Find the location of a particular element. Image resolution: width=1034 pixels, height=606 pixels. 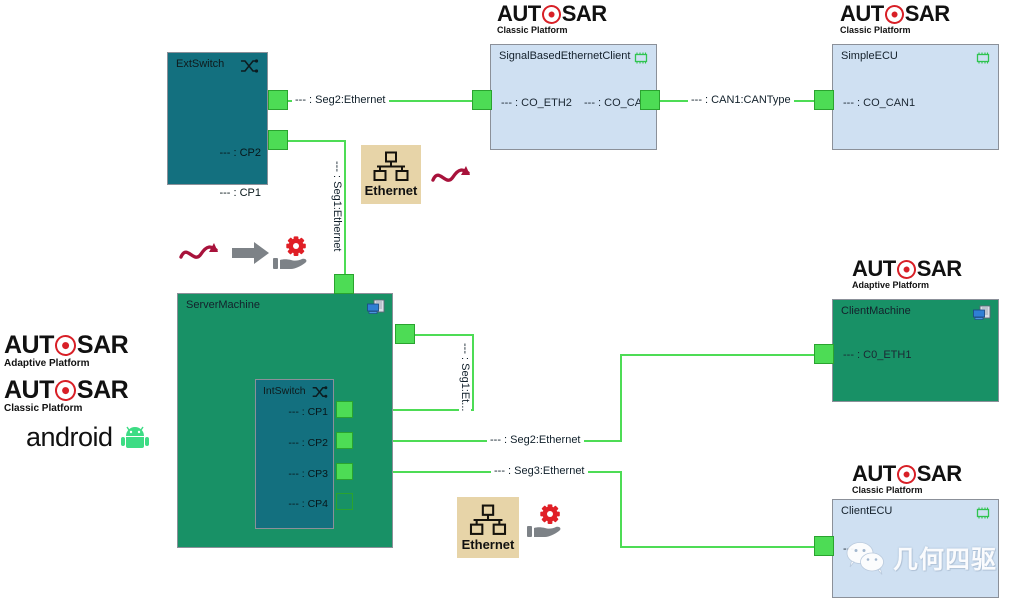

port-label-client-ecu: --- is located at coordinates (848, 549).